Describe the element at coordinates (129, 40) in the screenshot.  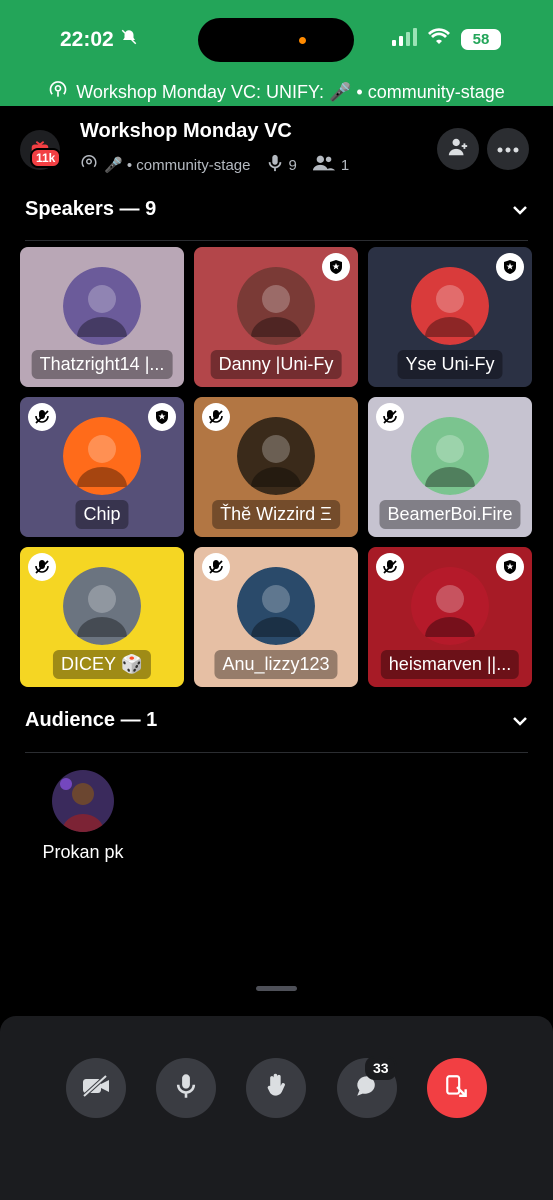
I see `bell-off-icon` at that location.